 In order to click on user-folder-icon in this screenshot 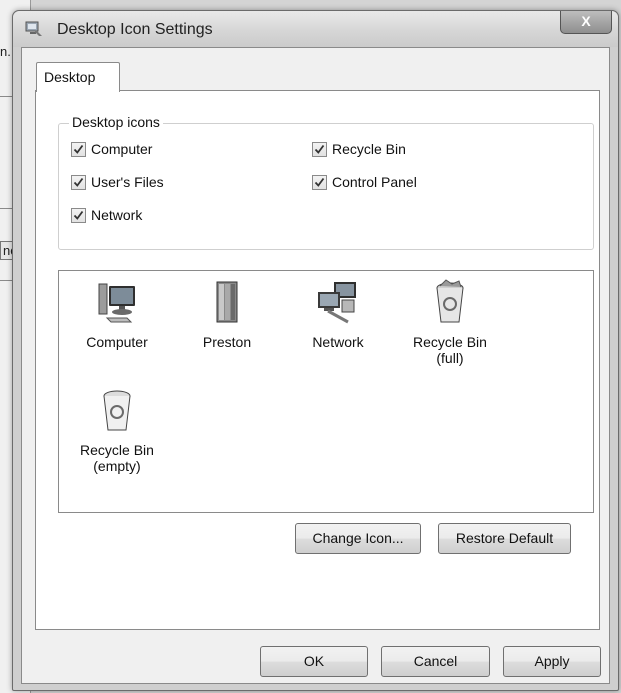, I will do `click(227, 302)`.